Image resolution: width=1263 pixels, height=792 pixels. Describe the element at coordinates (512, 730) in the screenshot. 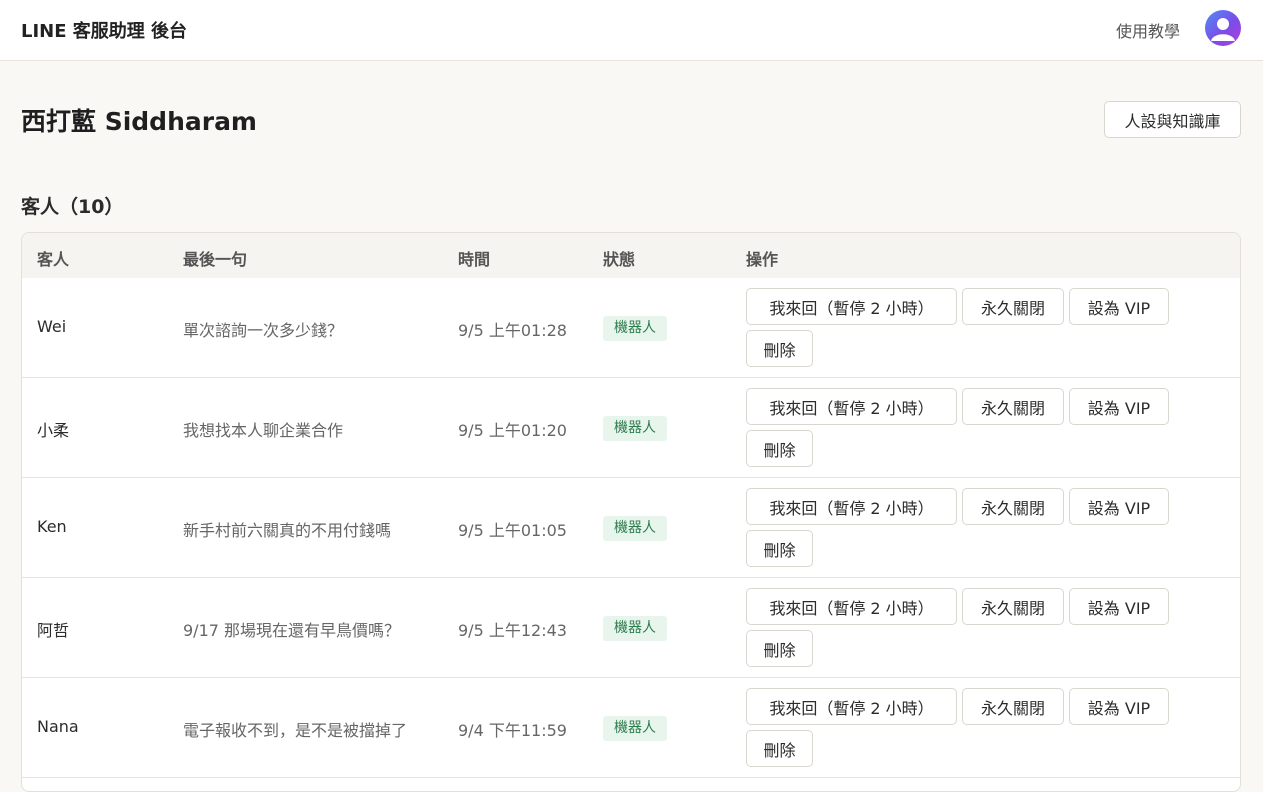

I see `message-time: 9/4 下午11:59` at that location.